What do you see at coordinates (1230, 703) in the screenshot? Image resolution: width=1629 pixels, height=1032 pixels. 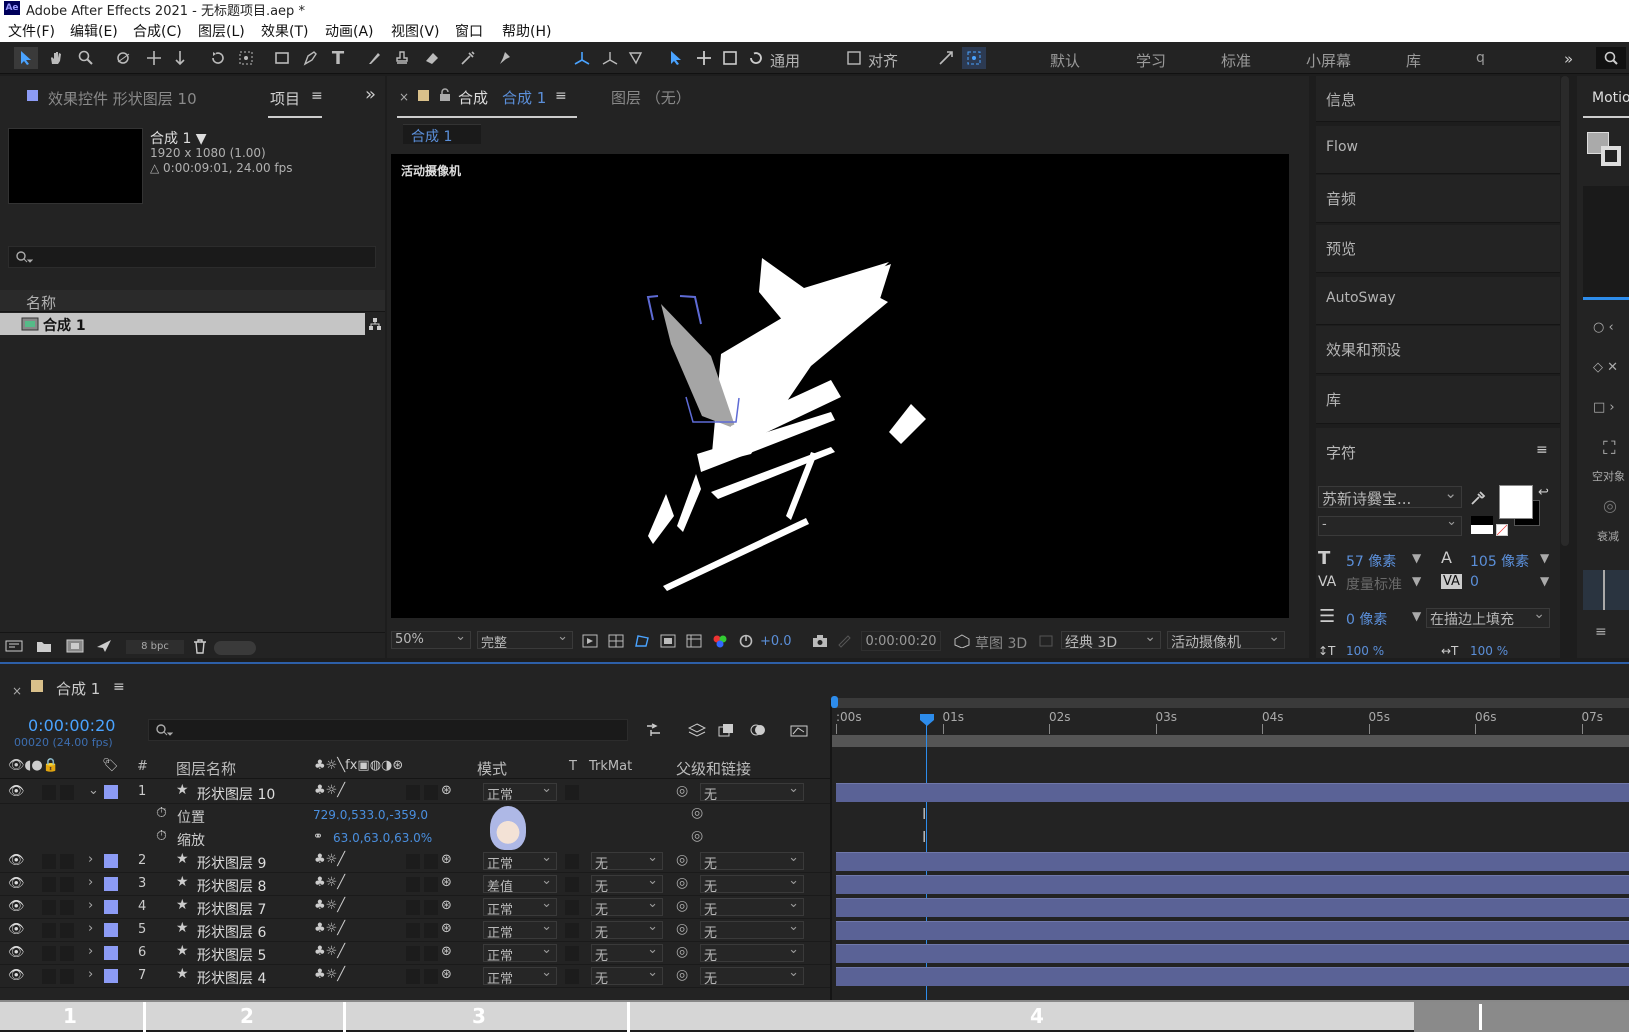 I see `work-area-bar` at bounding box center [1230, 703].